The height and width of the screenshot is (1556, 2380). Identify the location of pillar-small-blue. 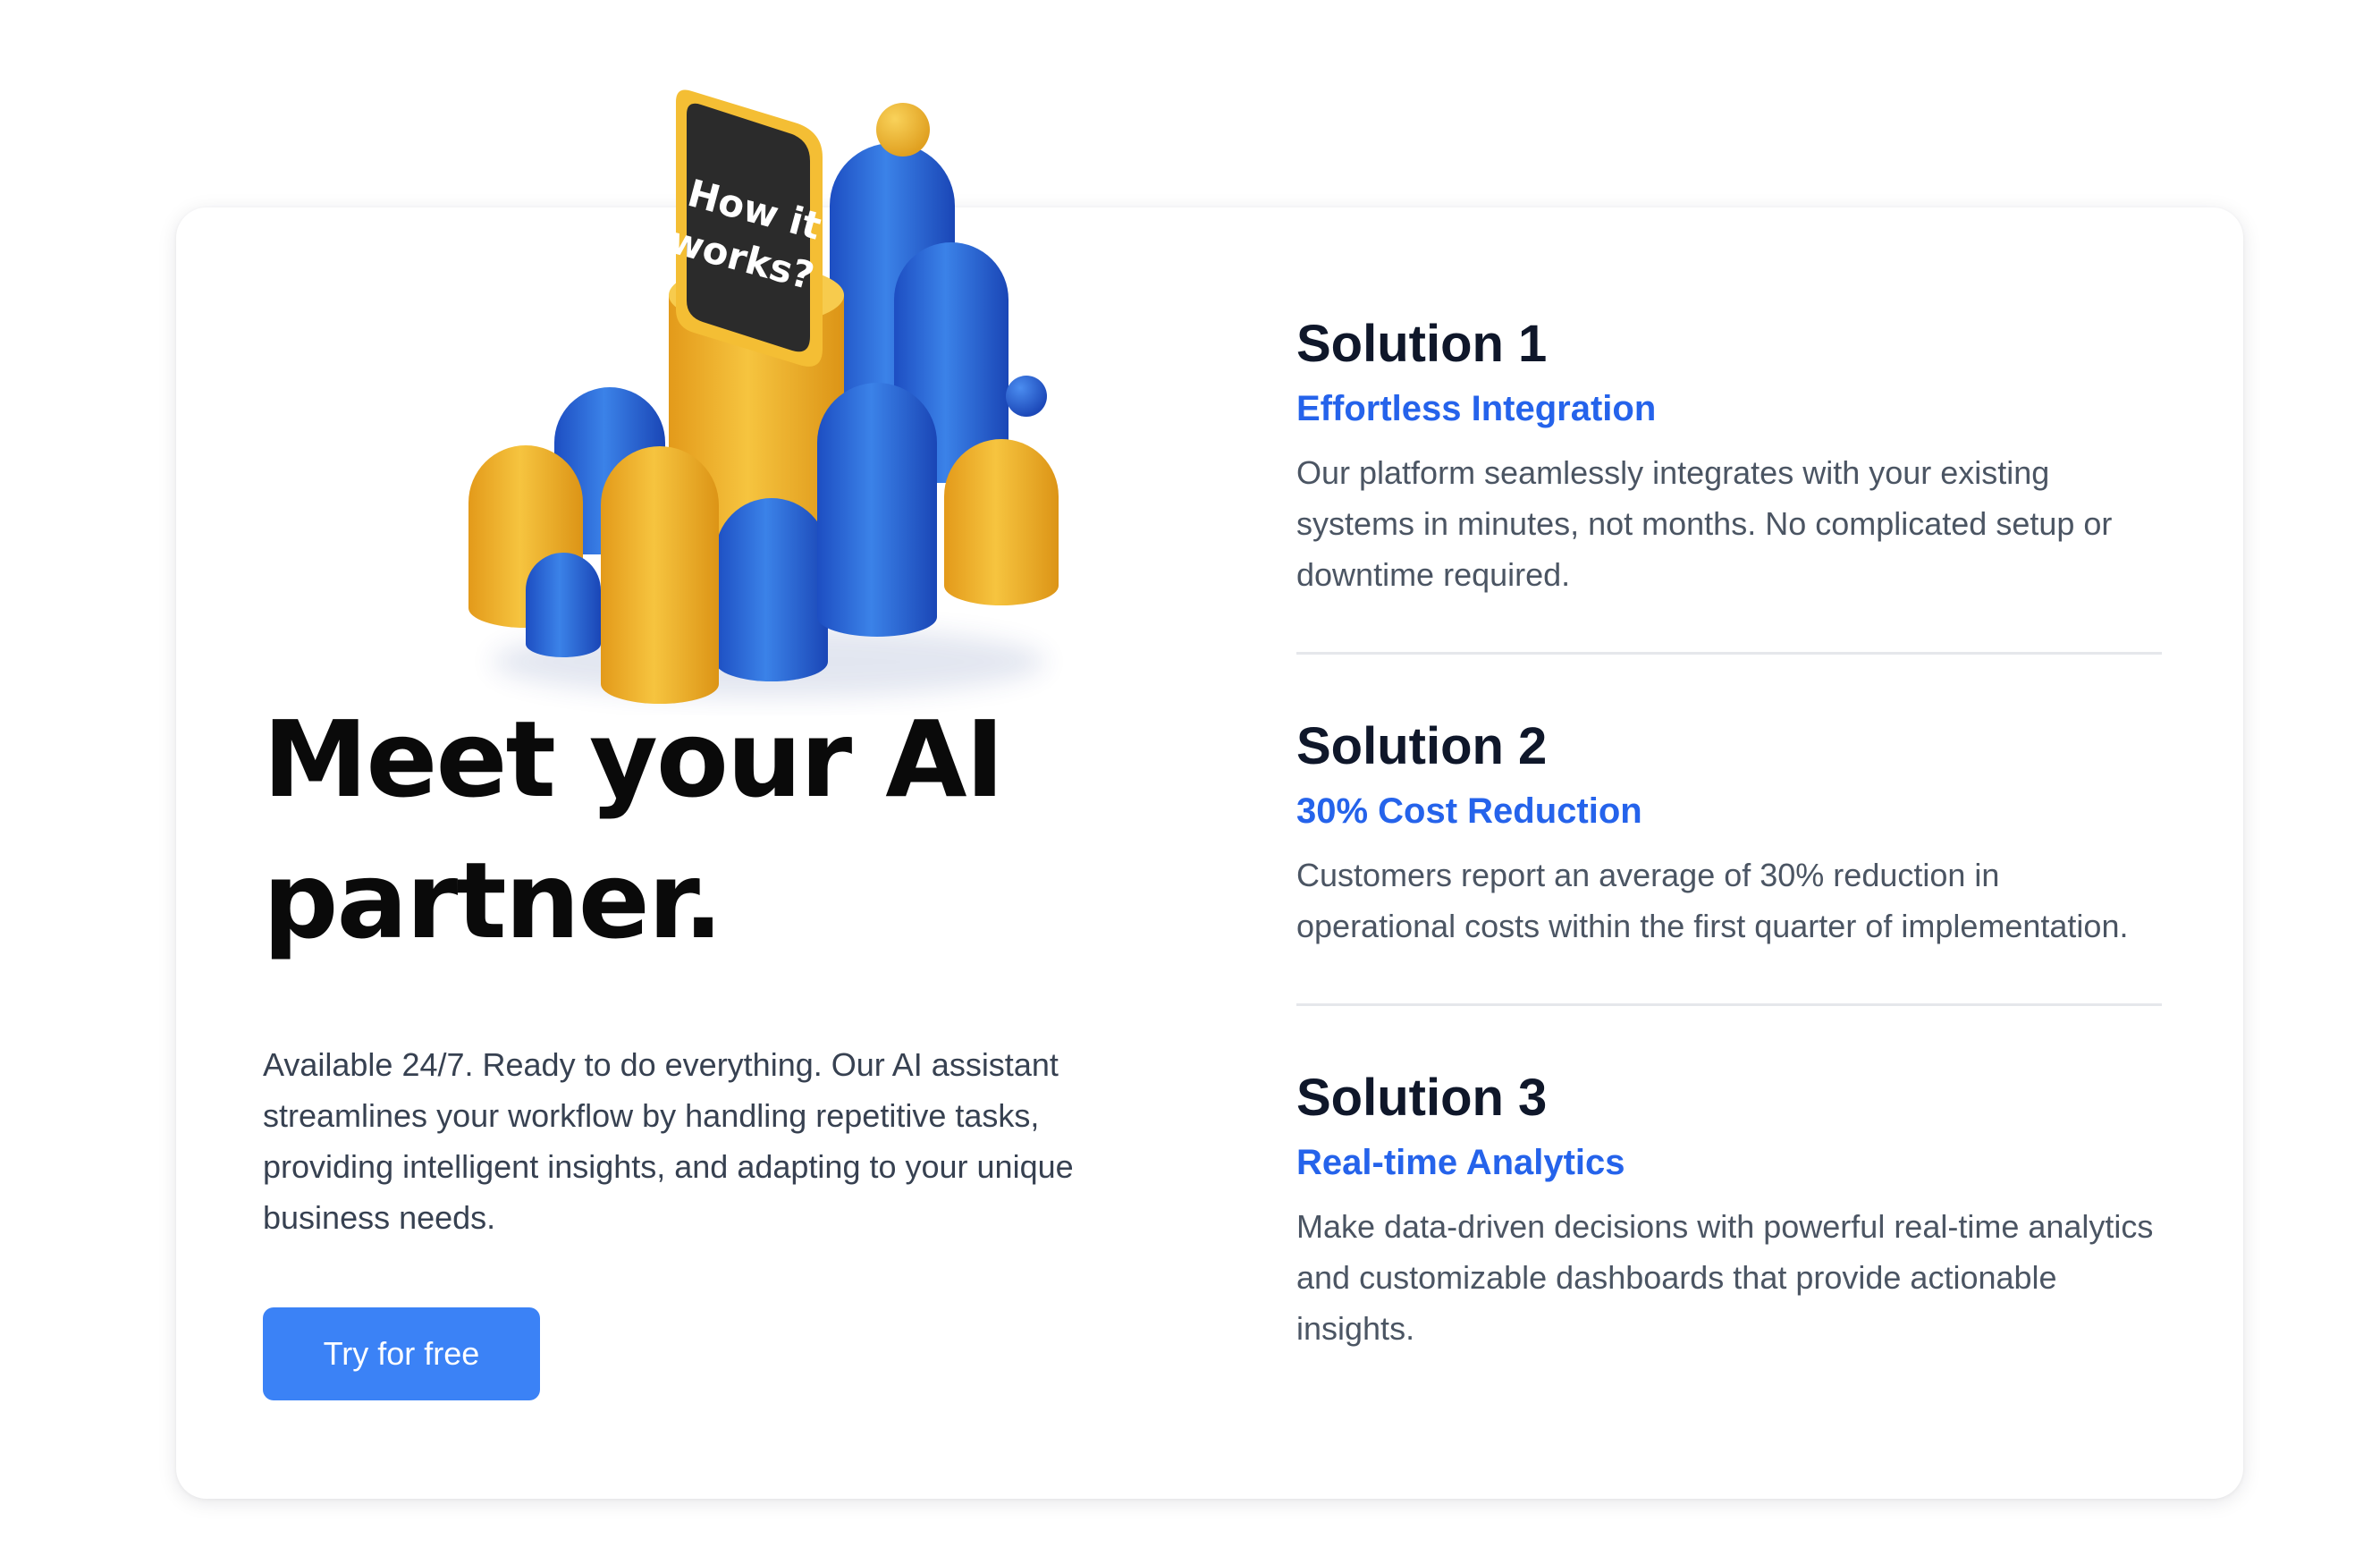
(563, 605).